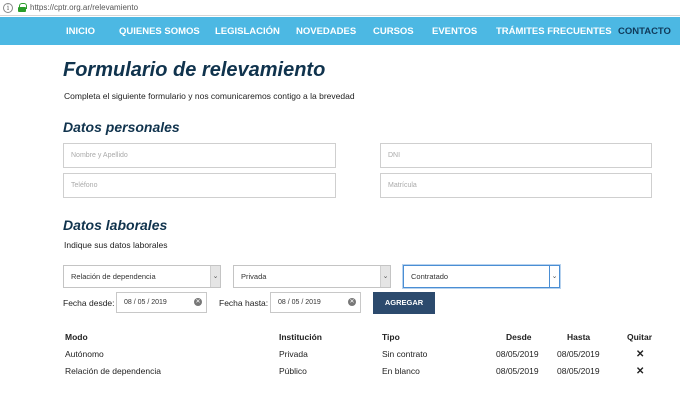 The width and height of the screenshot is (680, 393). I want to click on column-header-hasta: Hasta, so click(579, 337).